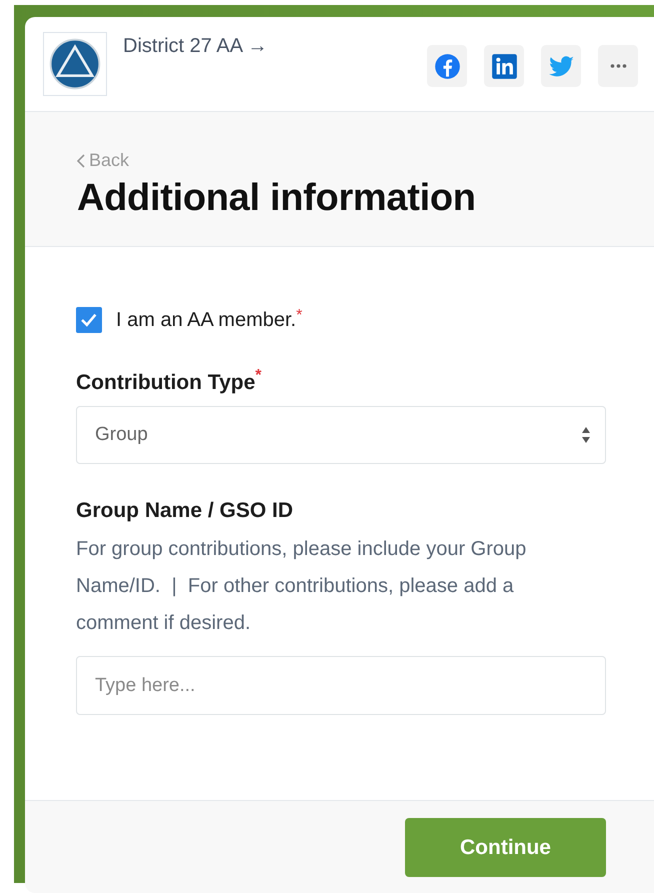 Image resolution: width=654 pixels, height=895 pixels. I want to click on more-icon, so click(618, 66).